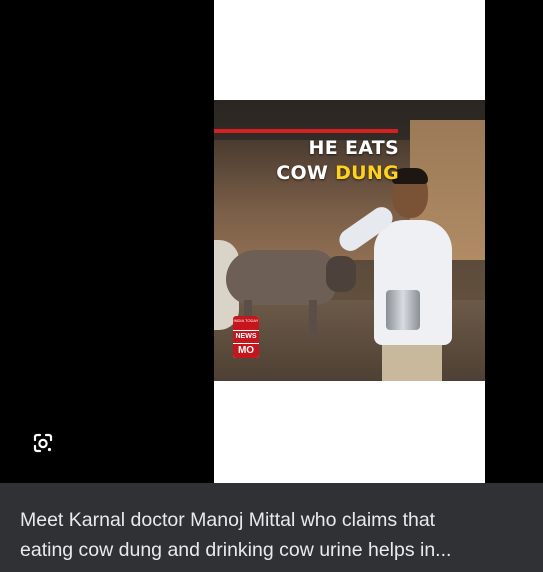  What do you see at coordinates (412, 360) in the screenshot?
I see `man-pants-figure` at bounding box center [412, 360].